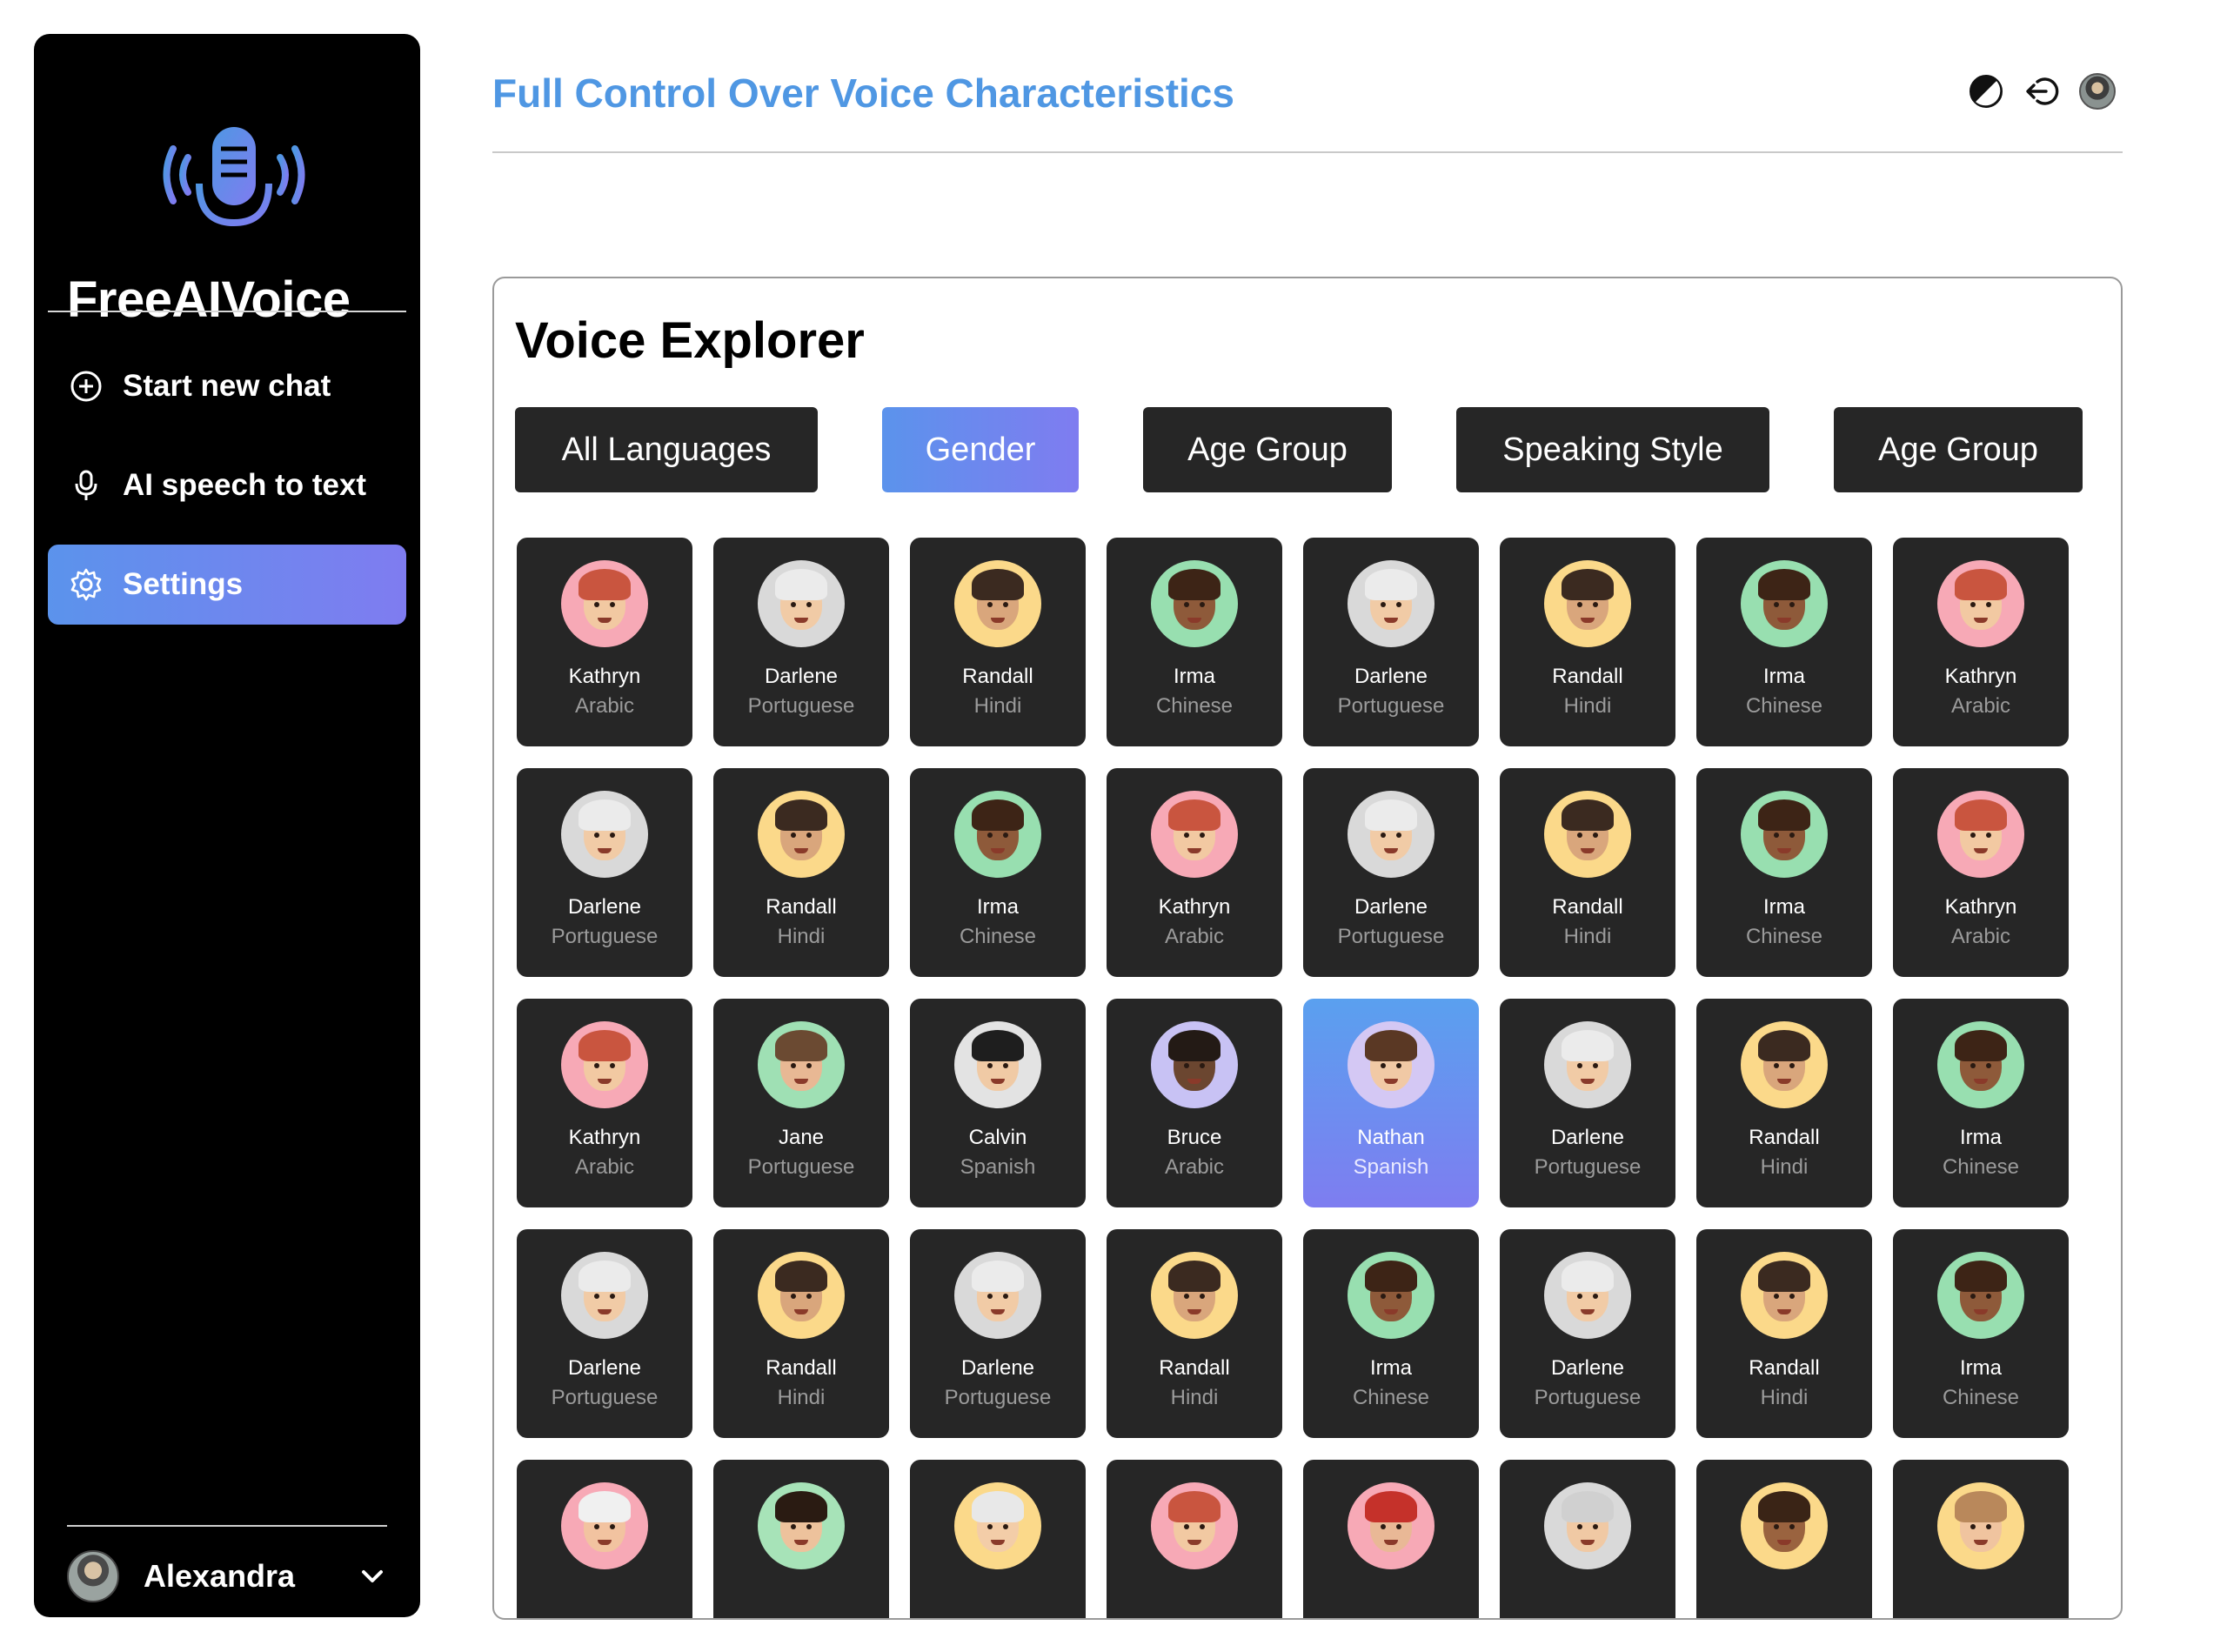  I want to click on brand-logo: FreeAIVoice, so click(227, 208).